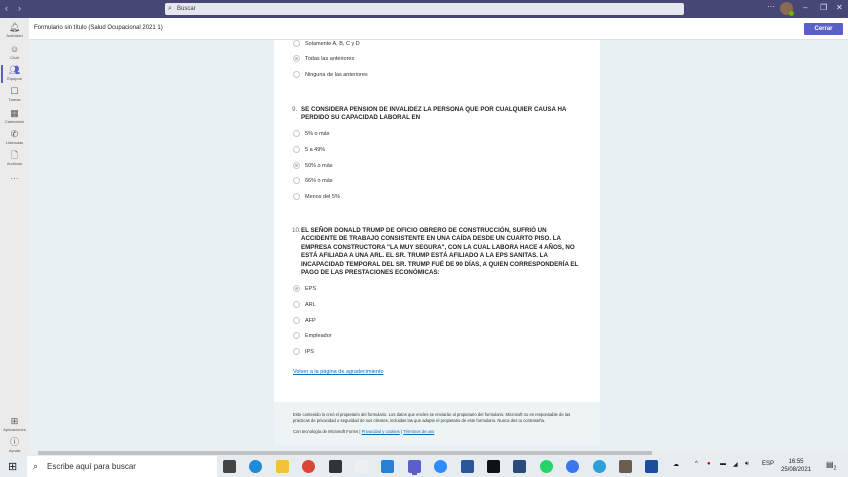 The image size is (848, 477). I want to click on rail-item-llamadas: ✆ Llamadas, so click(14, 137).